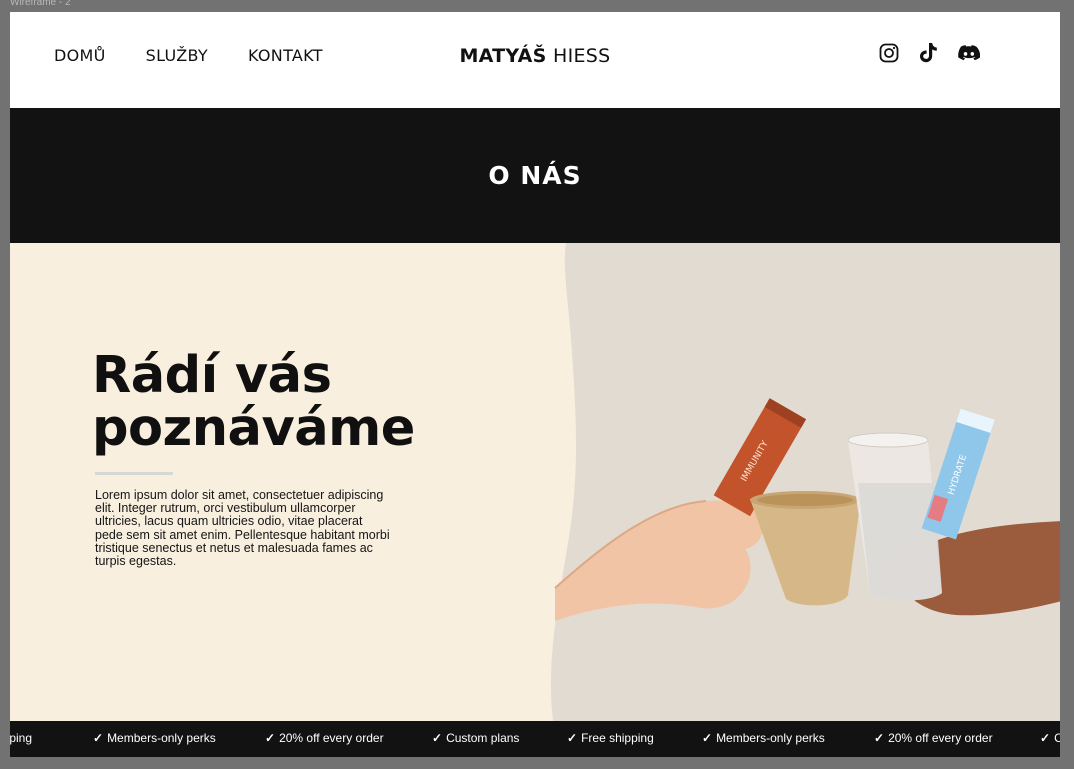  Describe the element at coordinates (617, 738) in the screenshot. I see `marquee-item-text: Free shipping` at that location.